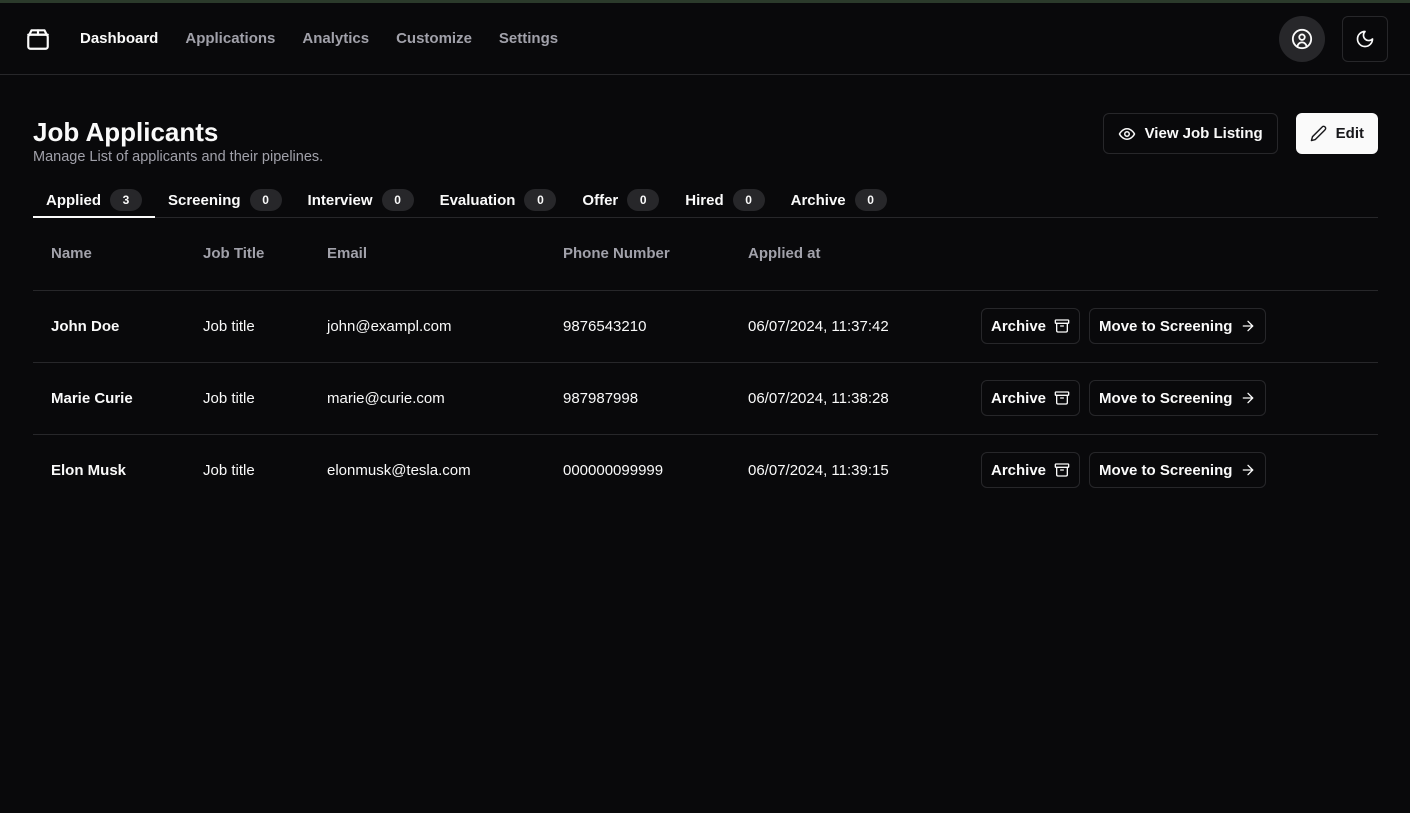 The image size is (1410, 813). Describe the element at coordinates (846, 254) in the screenshot. I see `column-header-applied-at: Applied at` at that location.